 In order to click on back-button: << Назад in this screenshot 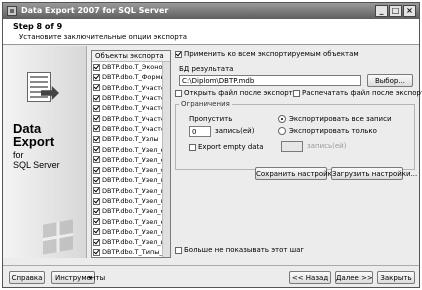, I will do `click(310, 277)`.